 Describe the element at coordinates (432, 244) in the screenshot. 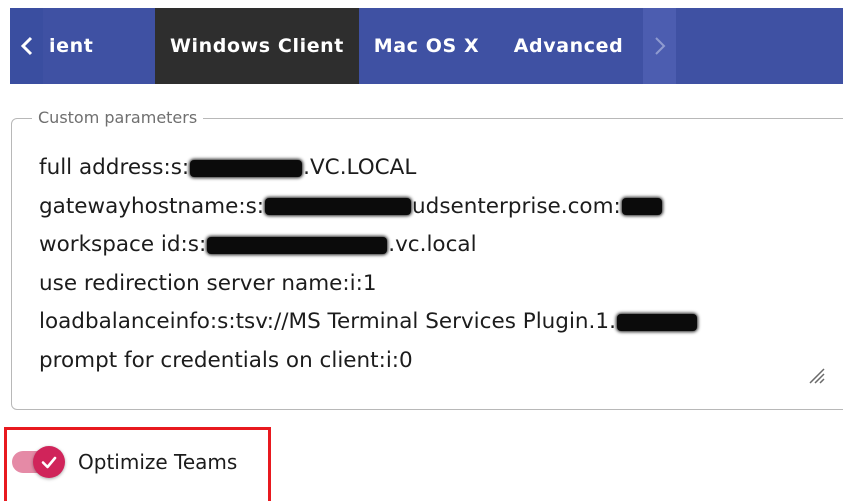

I see `param-text: .vc.local` at that location.